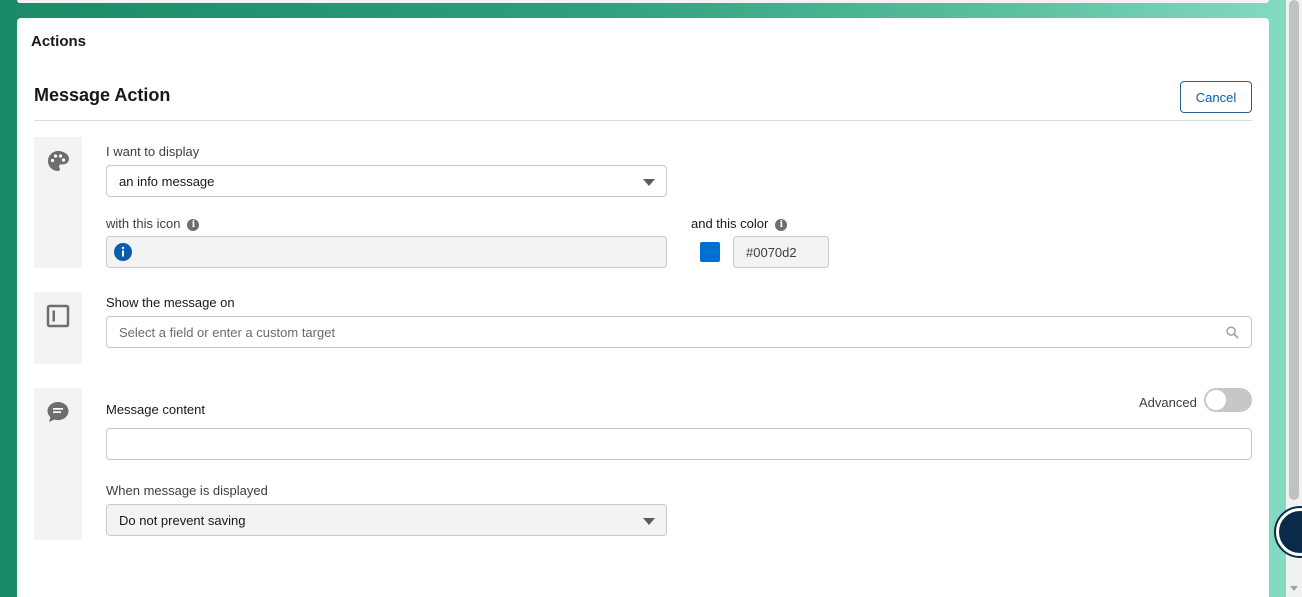 This screenshot has height=597, width=1302. Describe the element at coordinates (739, 223) in the screenshot. I see `color-label: and this color i` at that location.